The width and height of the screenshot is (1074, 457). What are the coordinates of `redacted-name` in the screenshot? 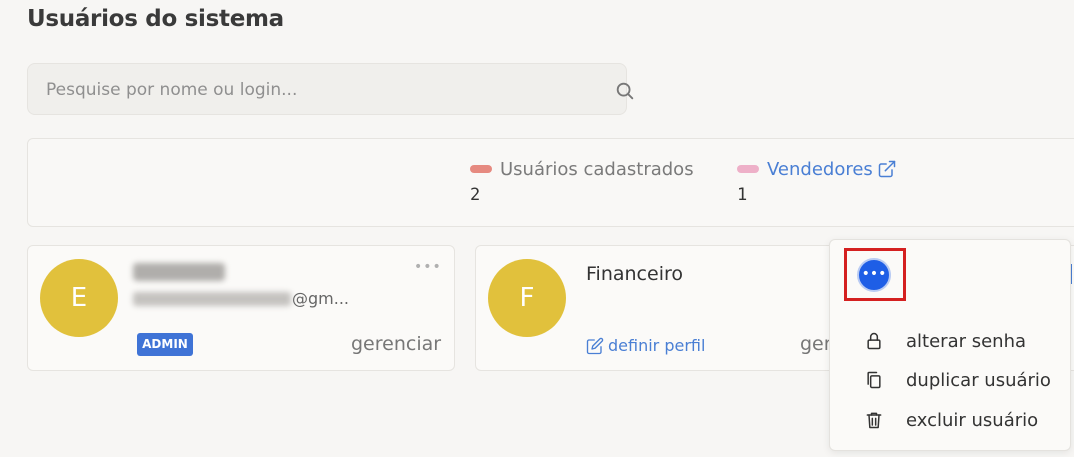 It's located at (179, 272).